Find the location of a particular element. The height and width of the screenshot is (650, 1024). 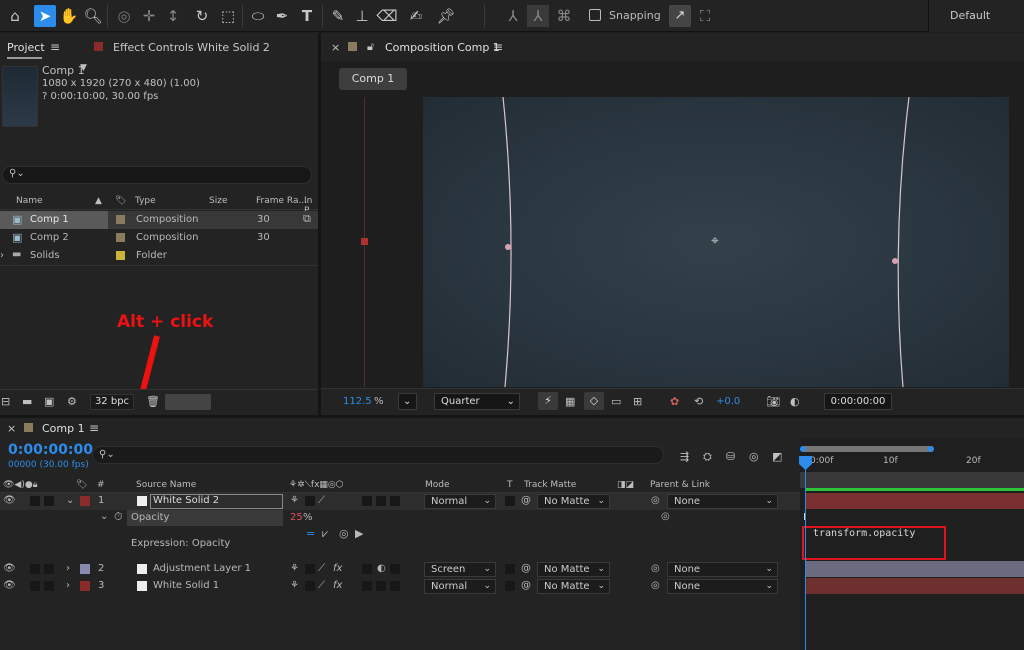

rotate-tool-icon: ↻ is located at coordinates (202, 16).